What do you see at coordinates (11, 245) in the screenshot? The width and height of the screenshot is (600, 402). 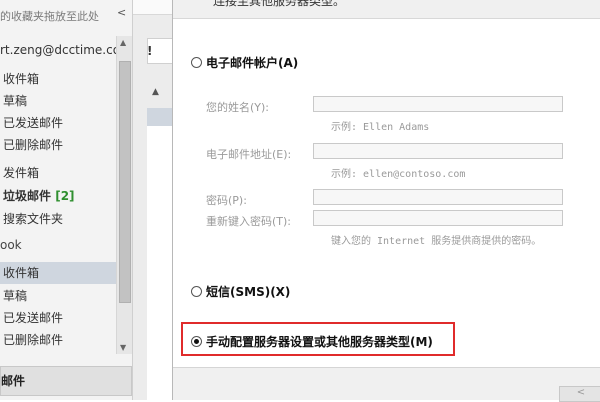 I see `mailbox-section-header: ook` at bounding box center [11, 245].